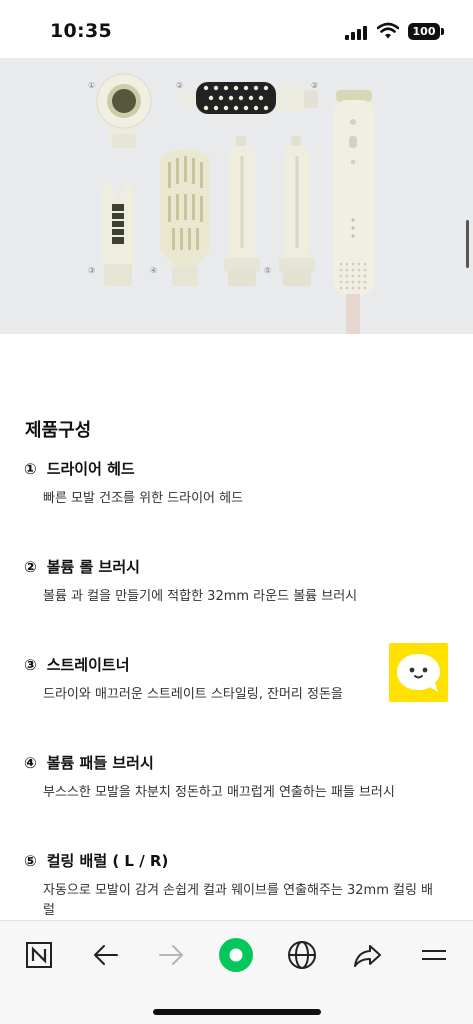  Describe the element at coordinates (249, 98) in the screenshot. I see `volume-roll-brush-attachment` at that location.